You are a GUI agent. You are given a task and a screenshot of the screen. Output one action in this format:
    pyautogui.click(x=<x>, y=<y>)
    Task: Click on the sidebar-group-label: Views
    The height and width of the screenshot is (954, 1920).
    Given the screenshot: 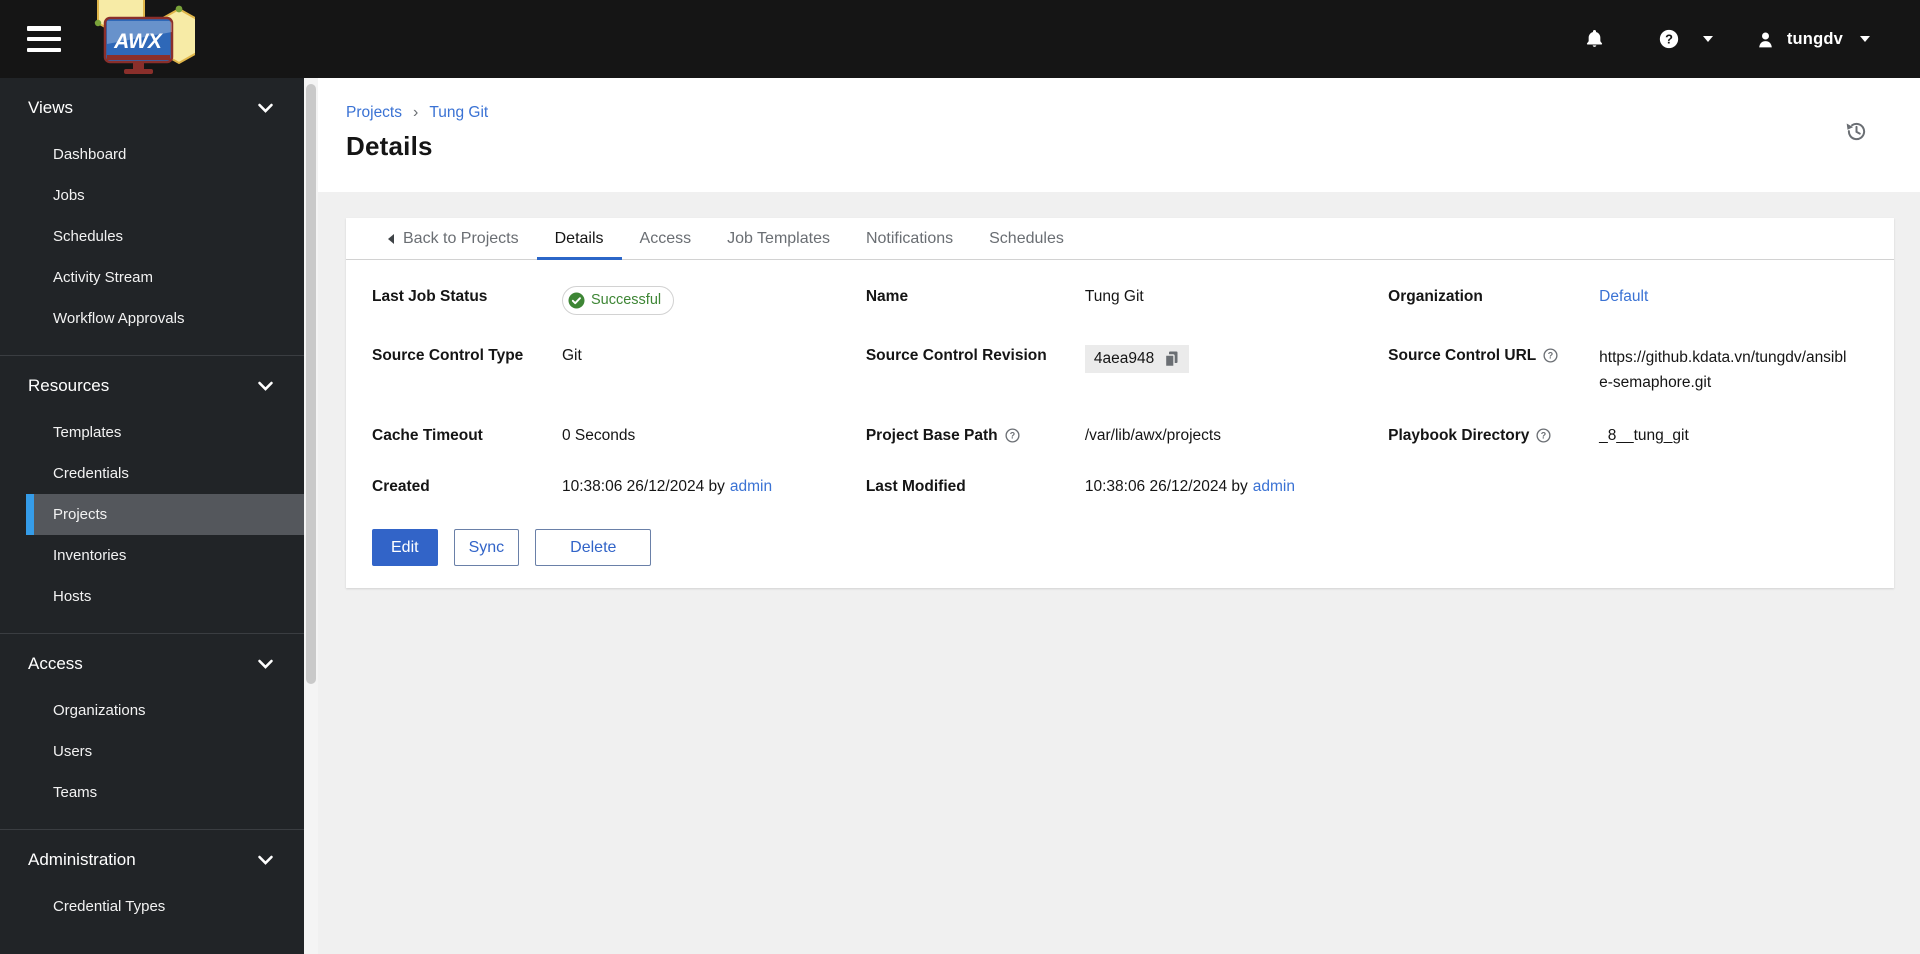 What is the action you would take?
    pyautogui.click(x=51, y=107)
    